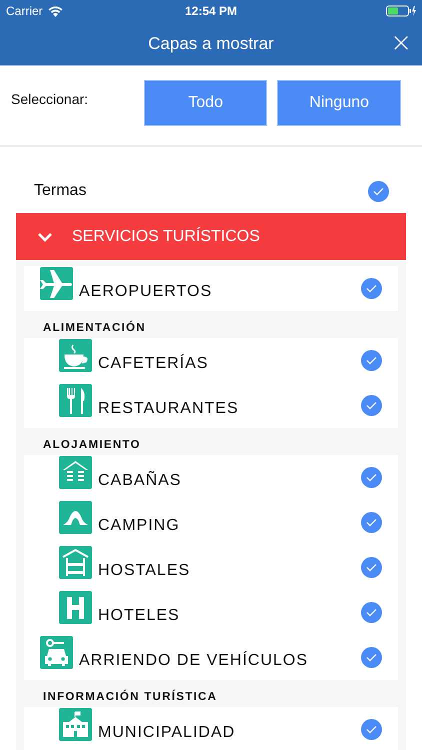  What do you see at coordinates (211, 44) in the screenshot?
I see `screen-title: Capas a mostrar` at bounding box center [211, 44].